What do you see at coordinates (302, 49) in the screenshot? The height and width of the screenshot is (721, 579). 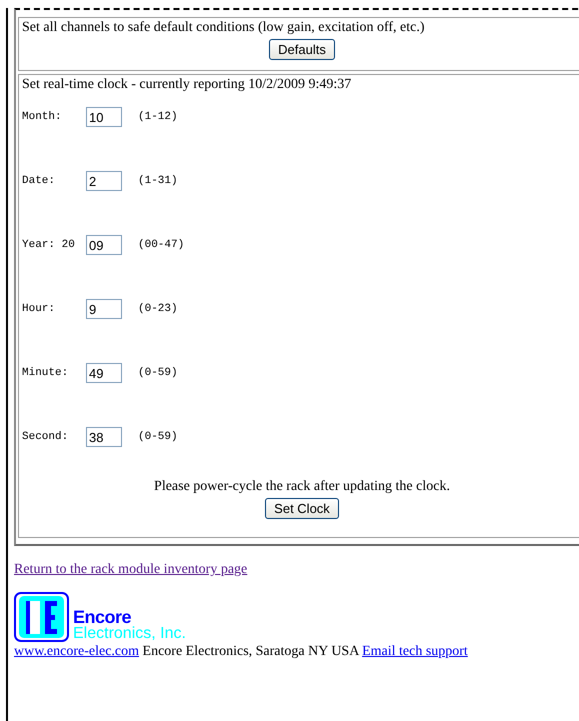 I see `defaults-button: Defaults` at bounding box center [302, 49].